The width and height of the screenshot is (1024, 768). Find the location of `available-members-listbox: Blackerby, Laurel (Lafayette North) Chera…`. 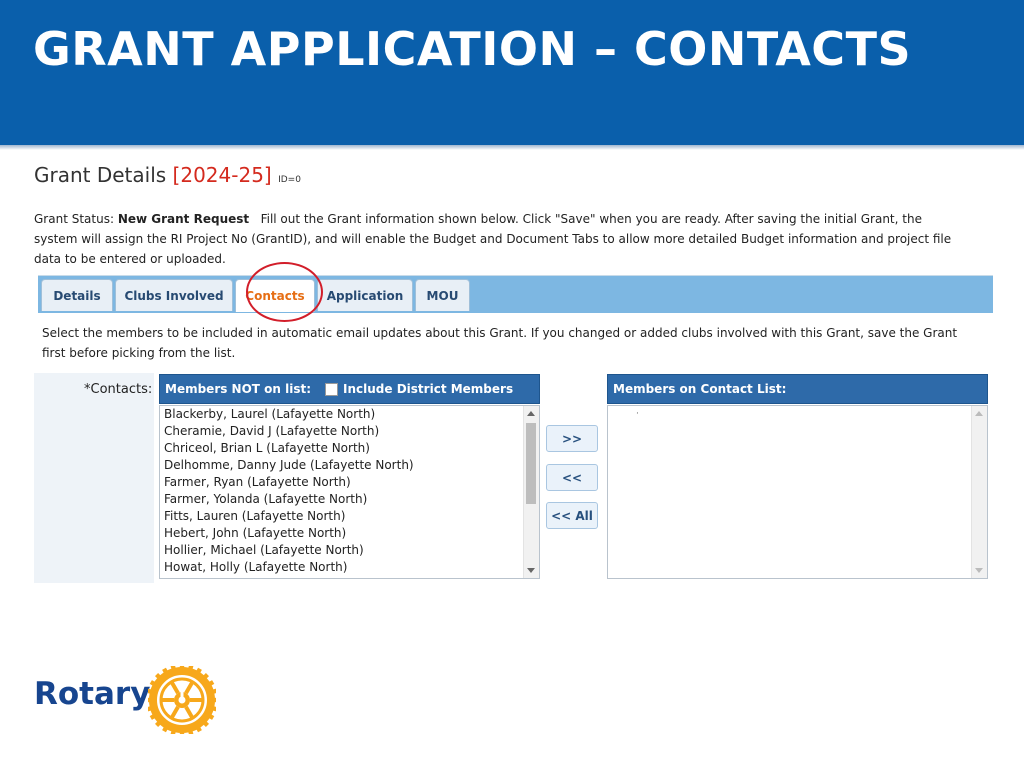

available-members-listbox: Blackerby, Laurel (Lafayette North) Chera… is located at coordinates (349, 492).